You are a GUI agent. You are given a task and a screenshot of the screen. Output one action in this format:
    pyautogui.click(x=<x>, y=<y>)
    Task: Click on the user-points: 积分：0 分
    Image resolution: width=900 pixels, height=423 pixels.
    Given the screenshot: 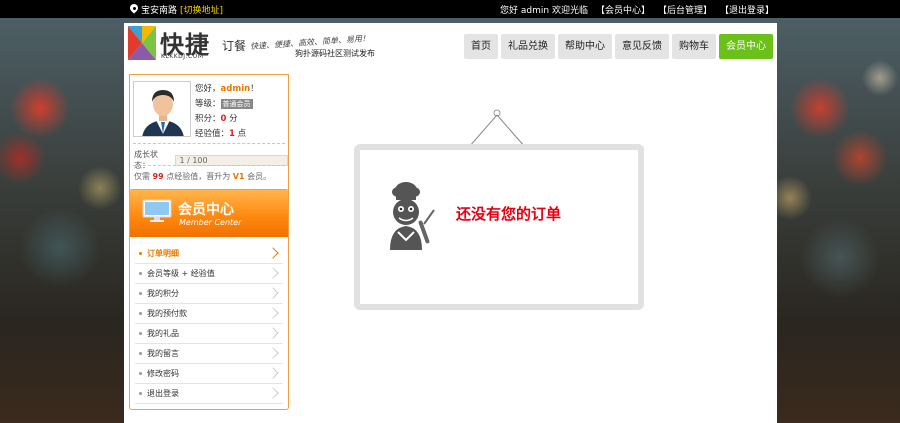 What is the action you would take?
    pyautogui.click(x=227, y=119)
    